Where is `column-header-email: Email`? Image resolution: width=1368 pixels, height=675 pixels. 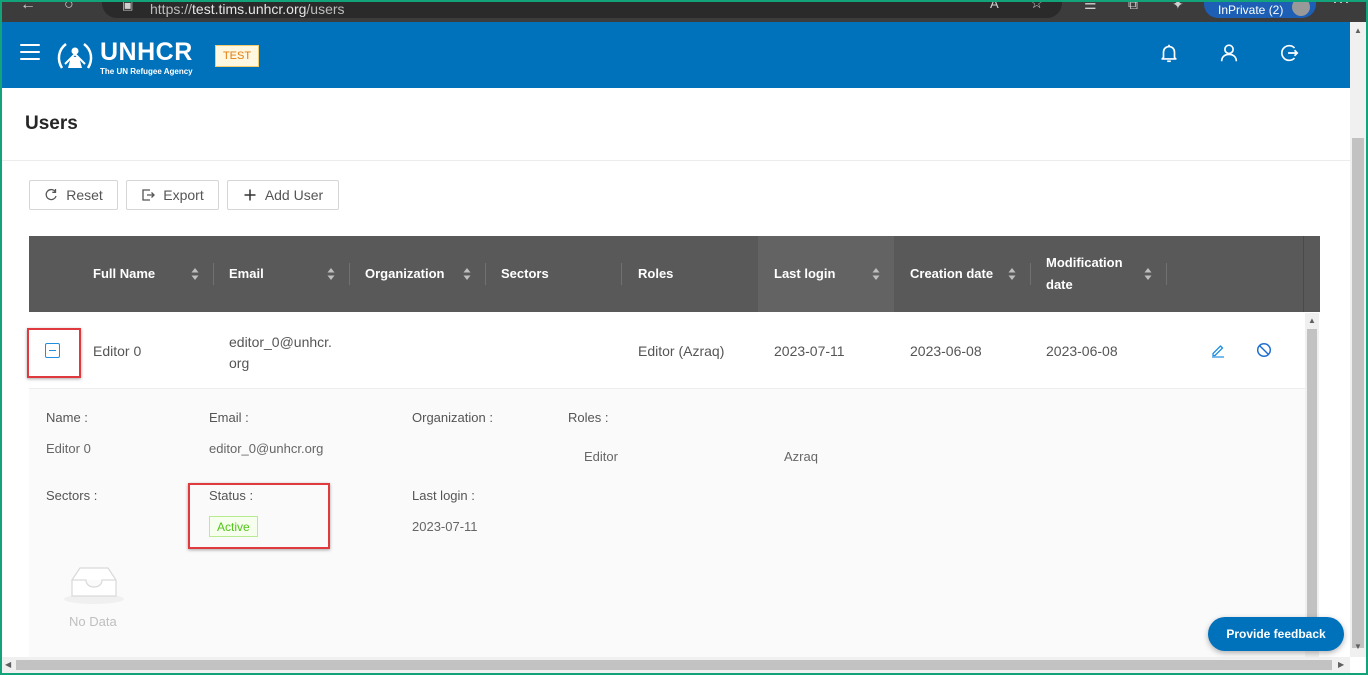
column-header-email: Email is located at coordinates (289, 274).